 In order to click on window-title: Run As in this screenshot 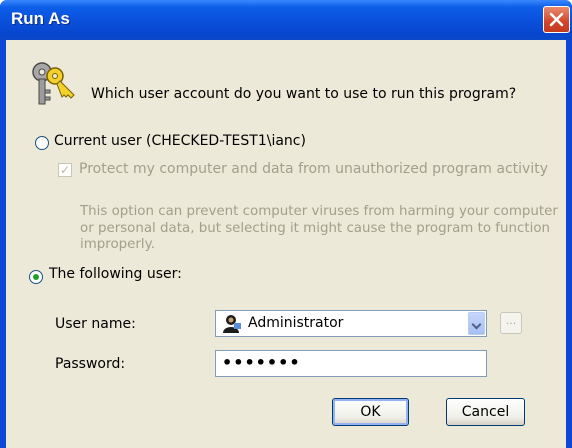, I will do `click(40, 18)`.